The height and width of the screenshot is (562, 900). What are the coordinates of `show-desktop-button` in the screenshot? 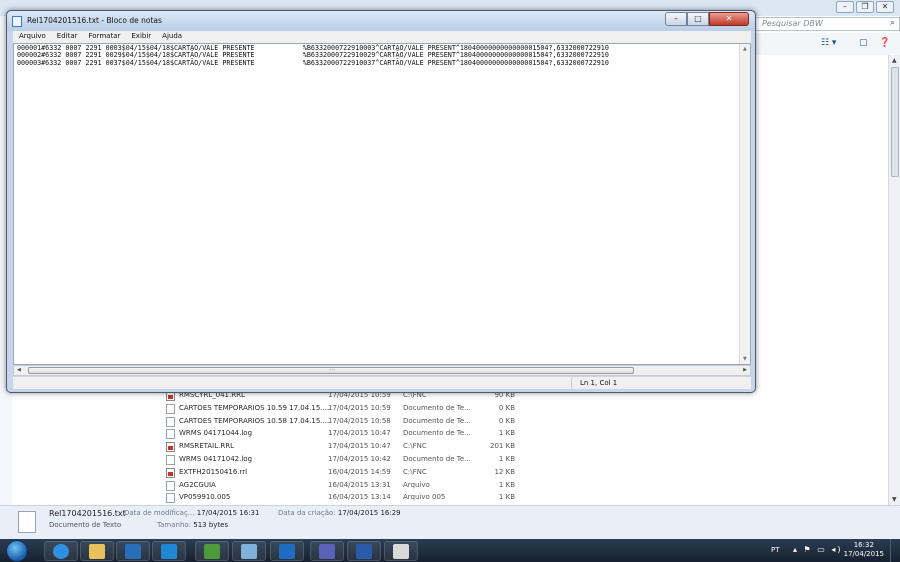 It's located at (895, 550).